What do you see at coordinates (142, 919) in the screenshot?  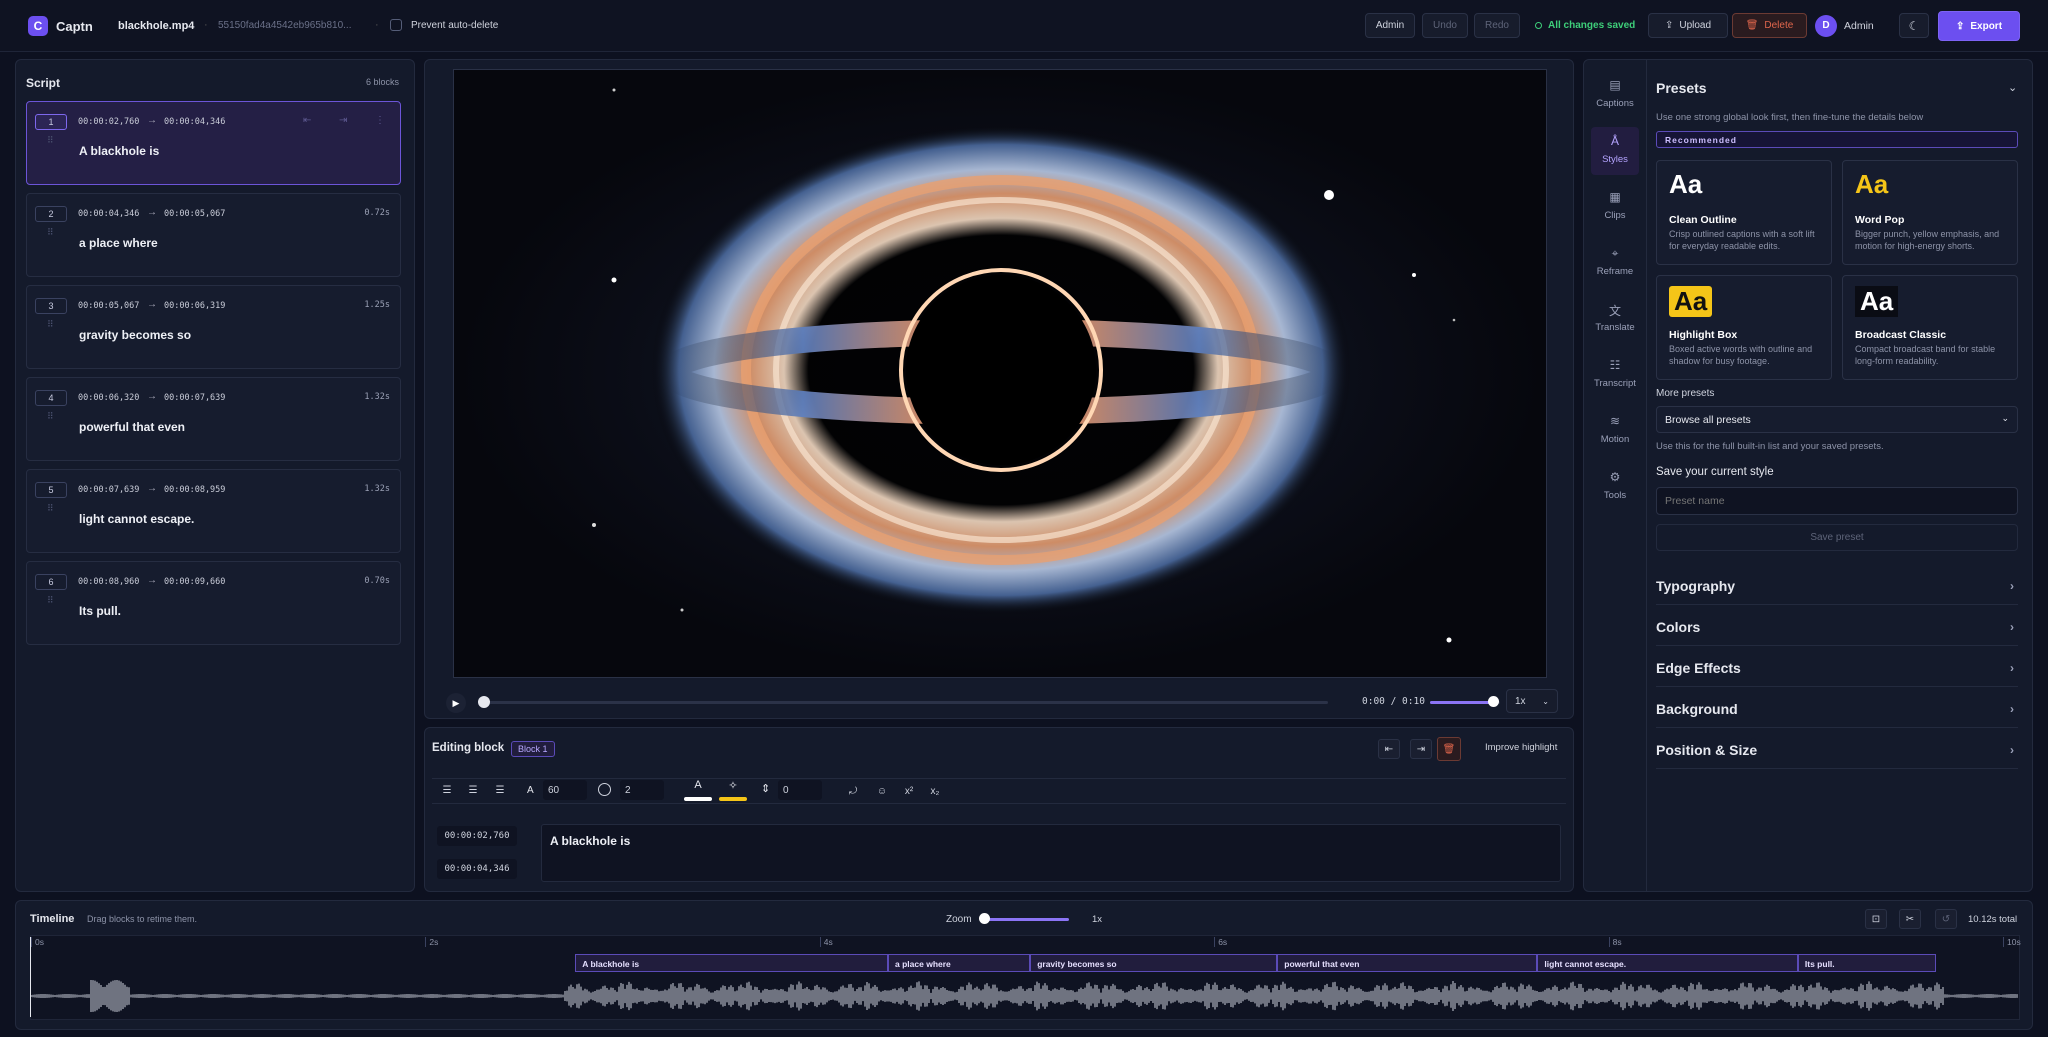 I see `timeline-hint: Drag blocks to retime them.` at bounding box center [142, 919].